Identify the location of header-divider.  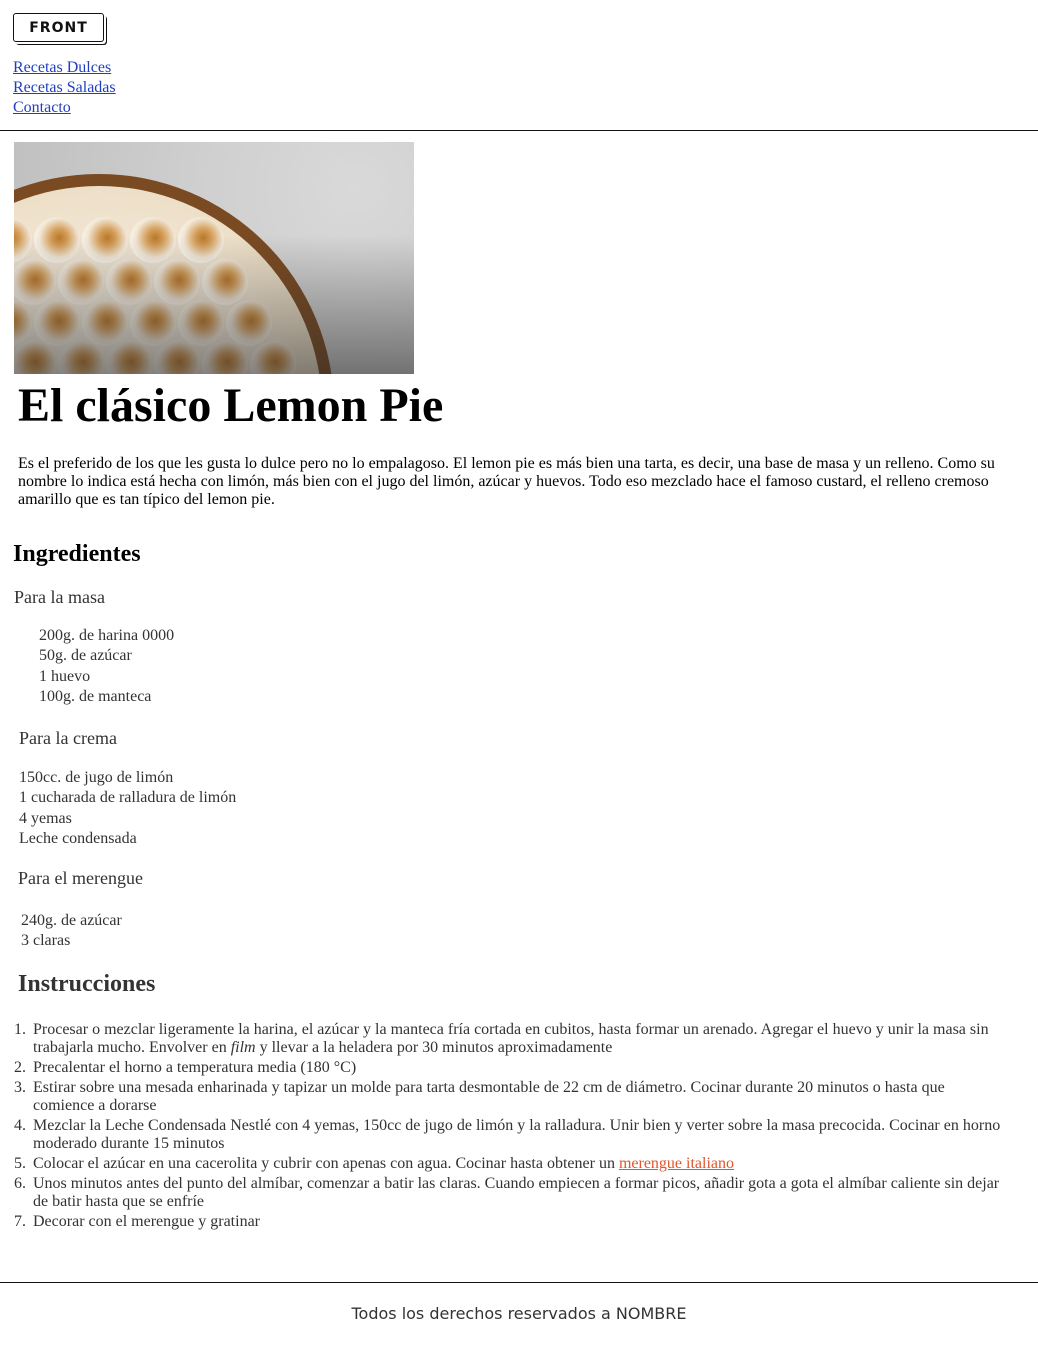
(519, 130).